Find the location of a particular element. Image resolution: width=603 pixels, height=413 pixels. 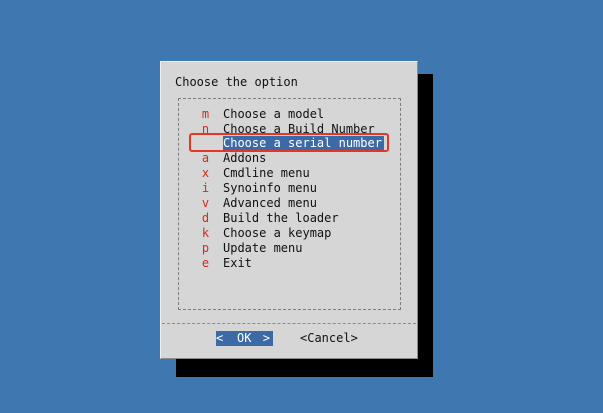

menu-item-label: Choose a keymap is located at coordinates (277, 233).